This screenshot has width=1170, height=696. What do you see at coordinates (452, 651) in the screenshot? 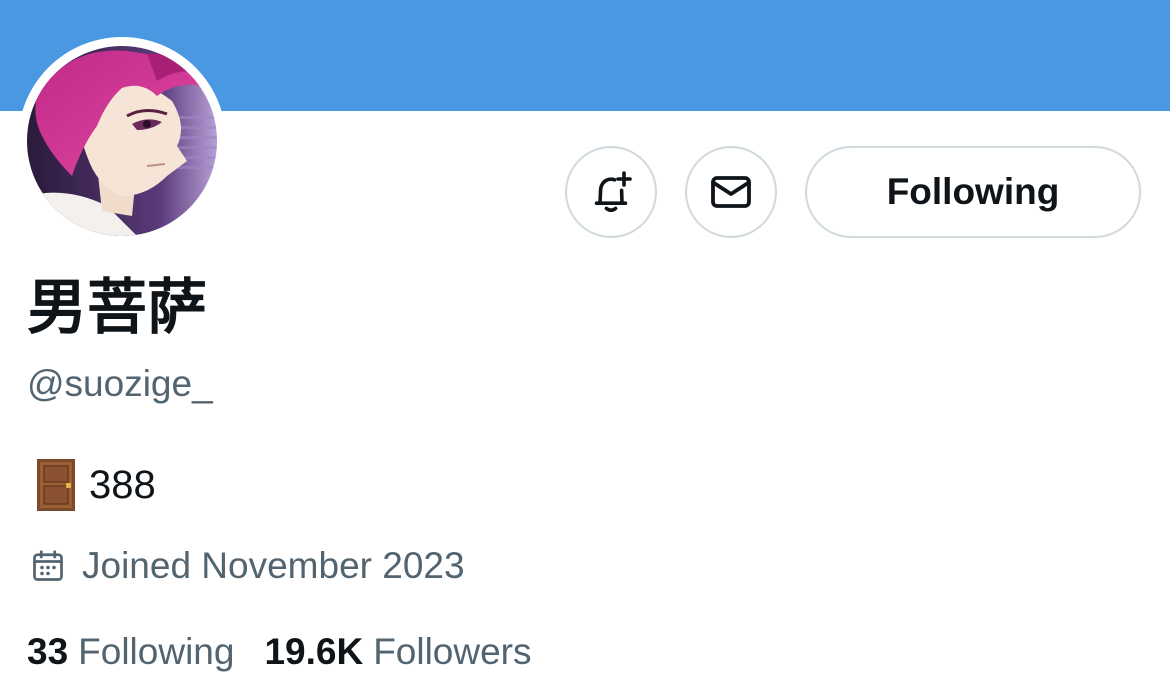
I see `followers-label: Followers` at bounding box center [452, 651].